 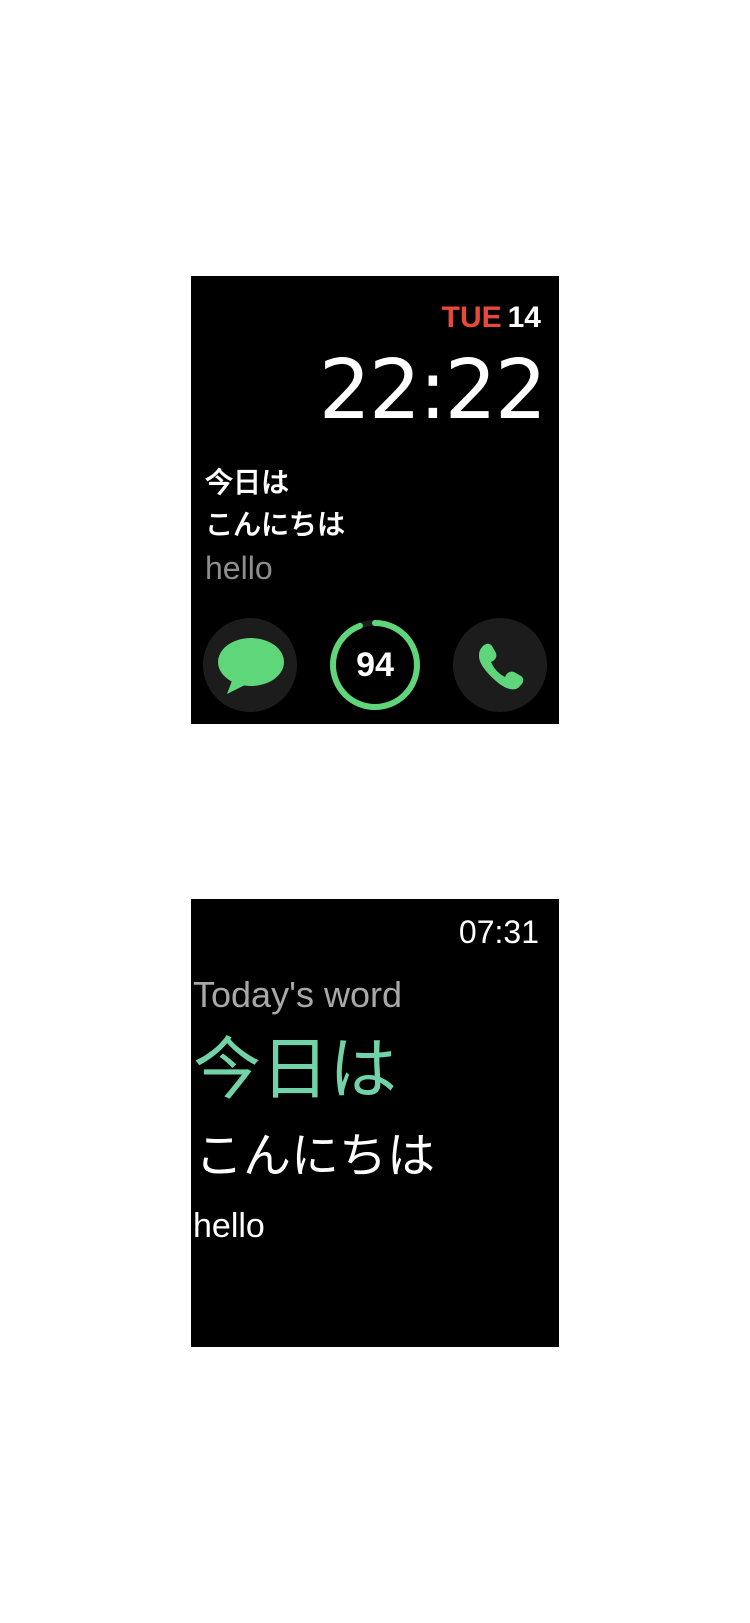 I want to click on word-meaning-large: hello, so click(x=229, y=1226).